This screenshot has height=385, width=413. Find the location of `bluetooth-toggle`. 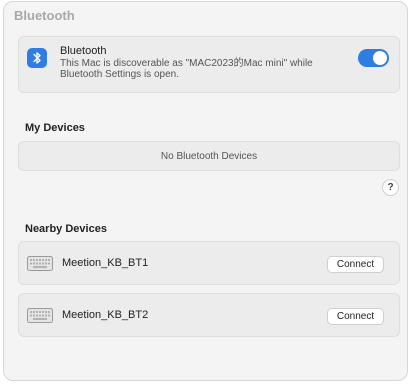

bluetooth-toggle is located at coordinates (373, 58).